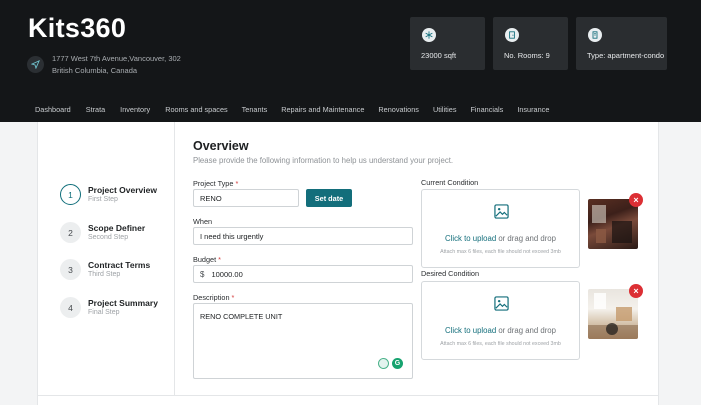  Describe the element at coordinates (621, 43) in the screenshot. I see `stat-type-card: Type: apartment-condo` at that location.